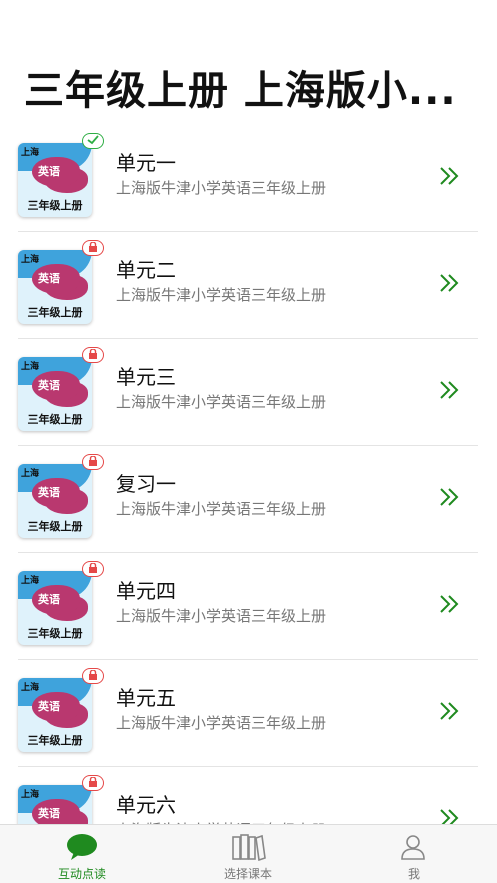 The image size is (497, 883). Describe the element at coordinates (248, 392) in the screenshot. I see `lesson-row: 上海 英语 三年级上册 单元三 上海版牛津小学英语三年级上册` at that location.